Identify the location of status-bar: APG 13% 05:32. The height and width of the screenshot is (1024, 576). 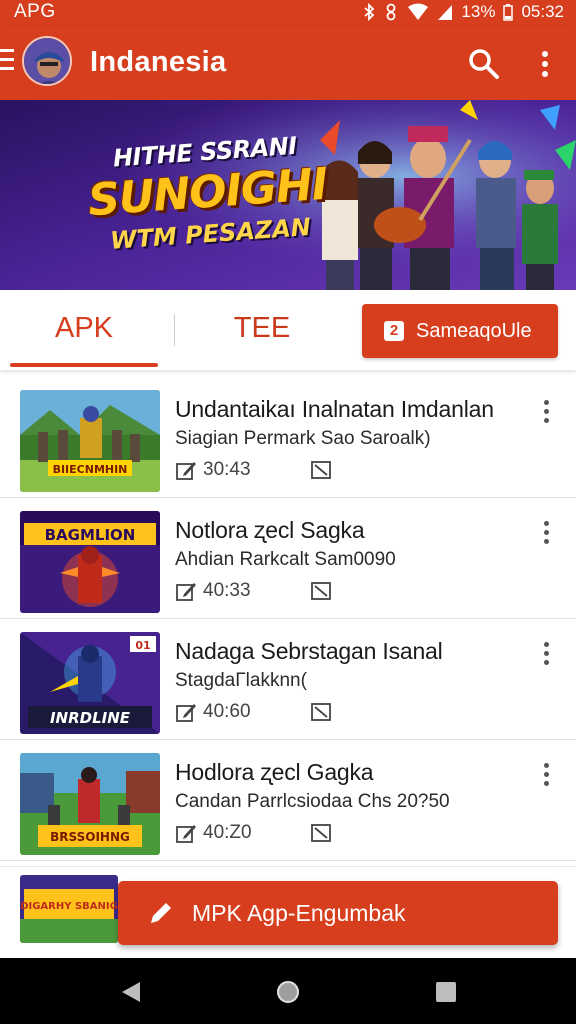
(288, 13).